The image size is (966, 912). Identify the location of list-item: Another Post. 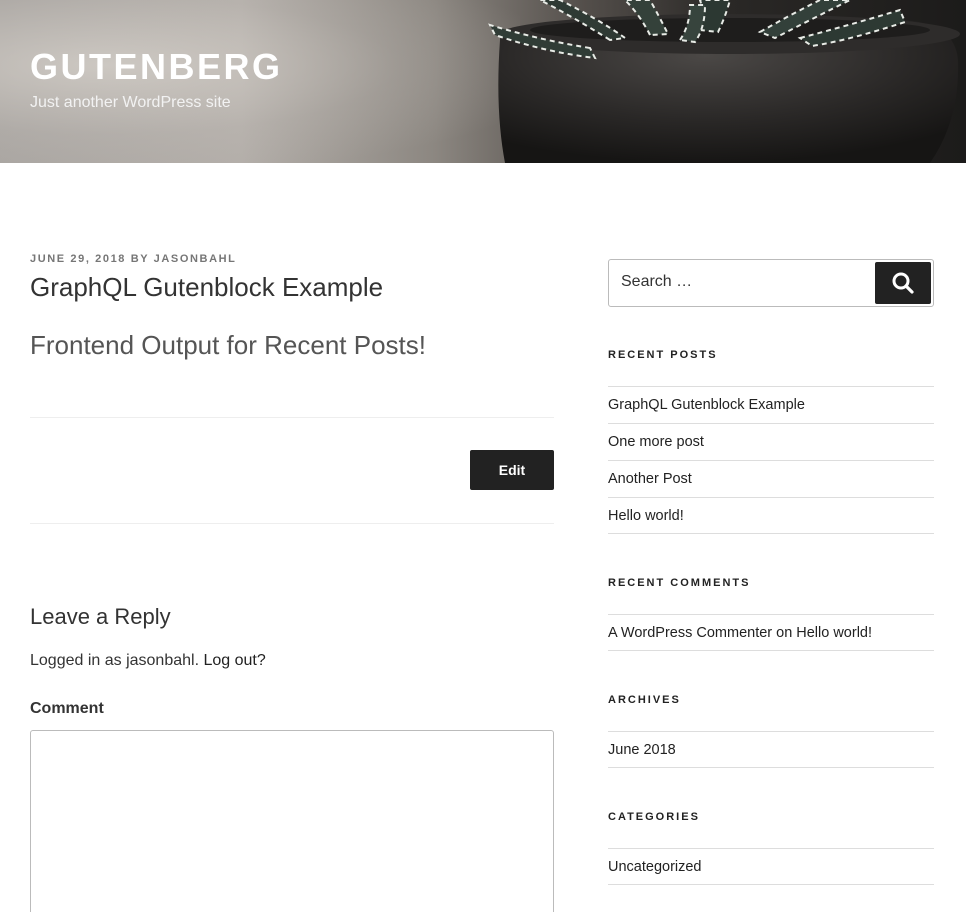
(771, 478).